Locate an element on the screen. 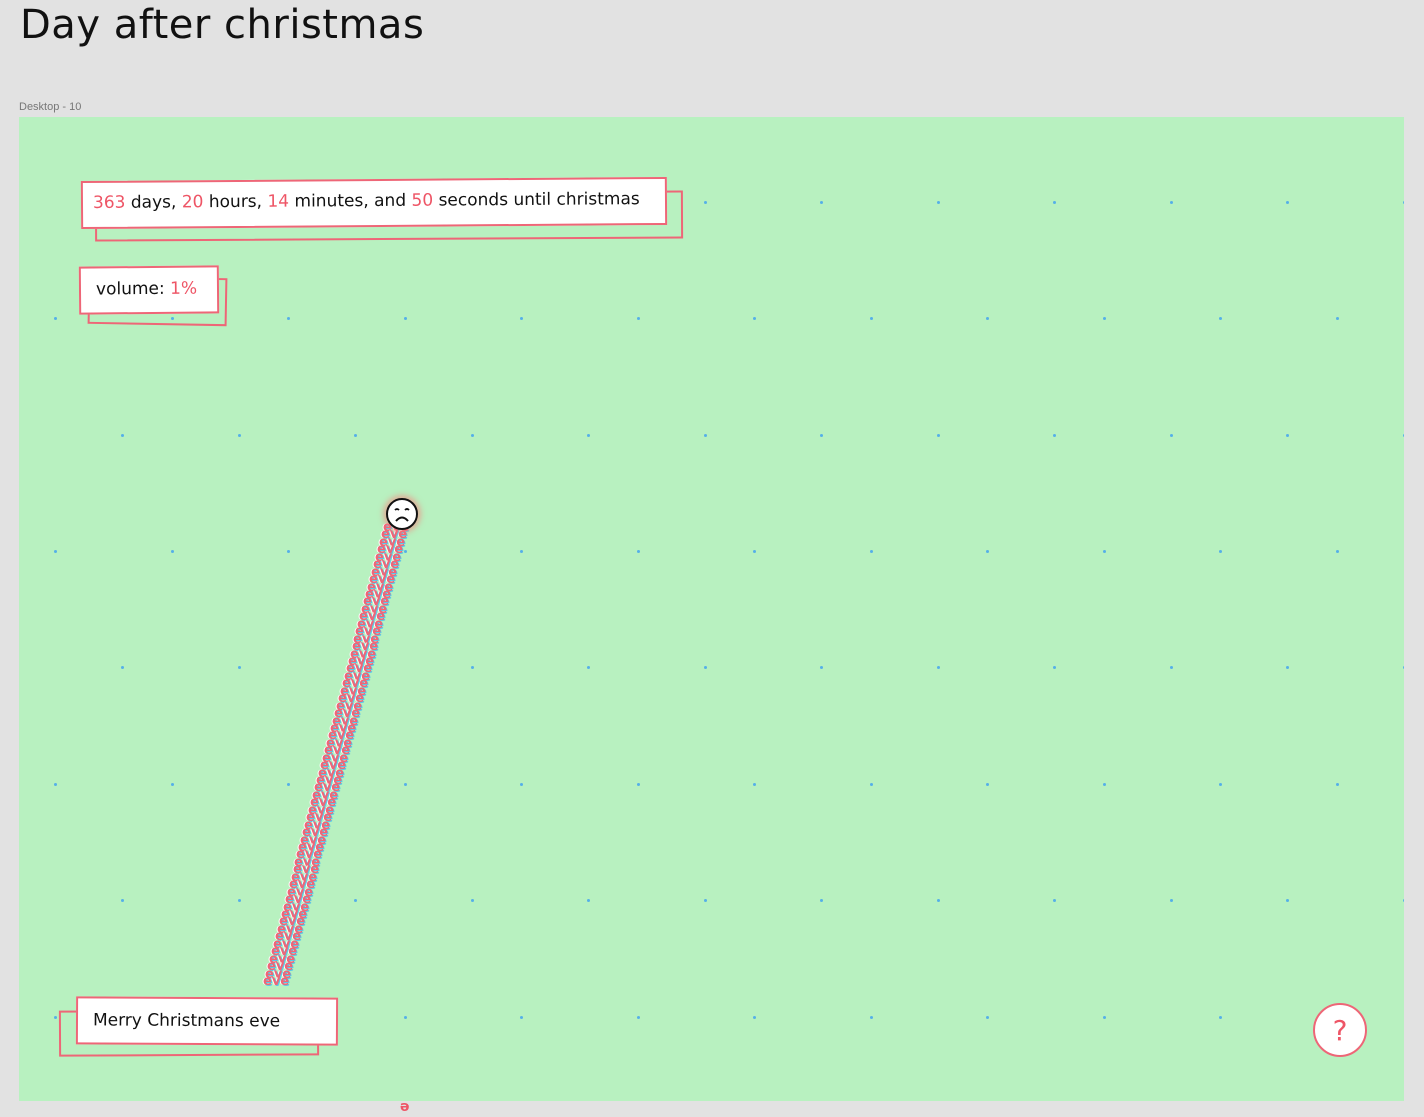 The width and height of the screenshot is (1424, 1117). page-title: Day after christmas is located at coordinates (222, 25).